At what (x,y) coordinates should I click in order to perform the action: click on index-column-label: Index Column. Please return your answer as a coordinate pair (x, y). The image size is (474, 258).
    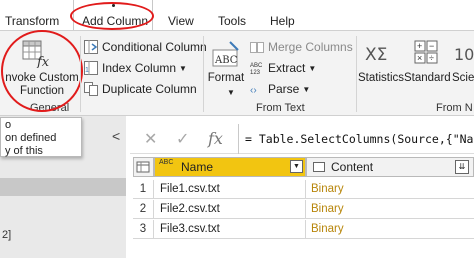
    Looking at the image, I should click on (139, 68).